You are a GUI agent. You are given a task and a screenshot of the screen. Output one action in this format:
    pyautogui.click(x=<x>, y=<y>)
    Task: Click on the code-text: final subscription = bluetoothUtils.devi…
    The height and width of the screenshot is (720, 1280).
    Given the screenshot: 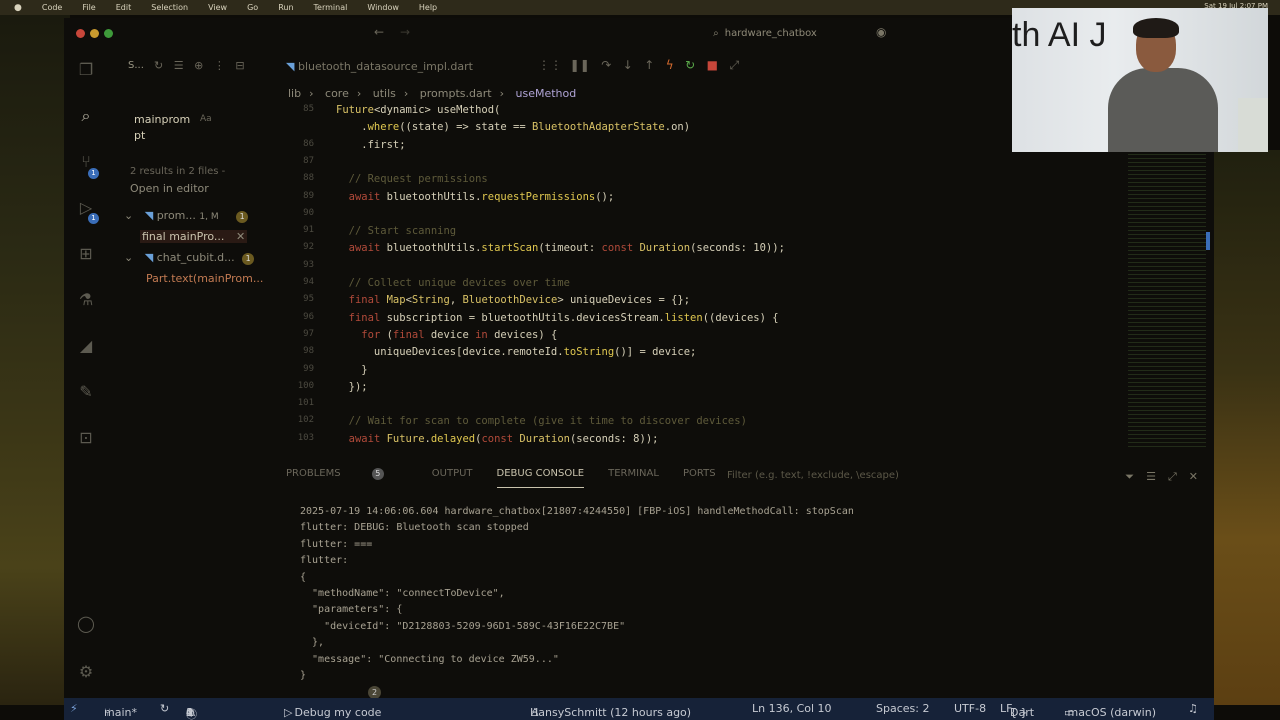 What is the action you would take?
    pyautogui.click(x=563, y=317)
    